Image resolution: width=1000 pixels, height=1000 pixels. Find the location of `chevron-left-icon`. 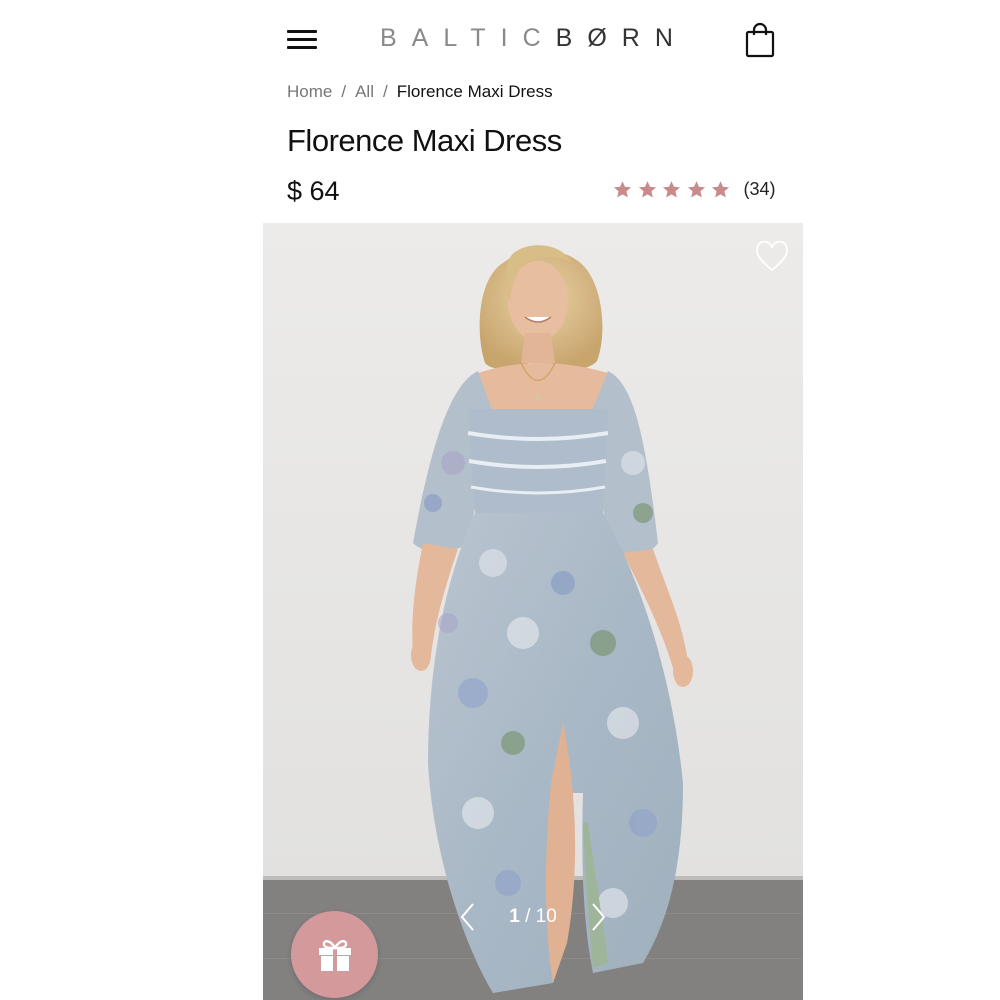

chevron-left-icon is located at coordinates (468, 917).